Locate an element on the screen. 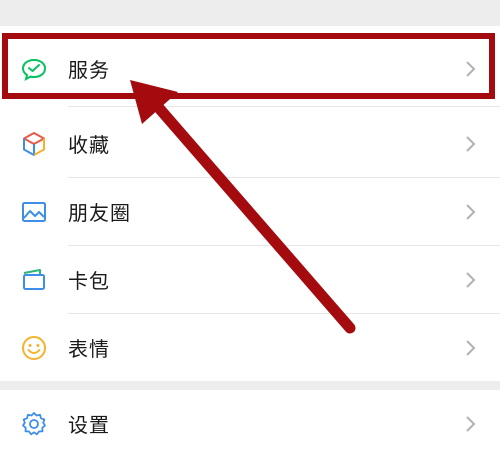 This screenshot has height=463, width=500. wechat-pay-icon is located at coordinates (34, 69).